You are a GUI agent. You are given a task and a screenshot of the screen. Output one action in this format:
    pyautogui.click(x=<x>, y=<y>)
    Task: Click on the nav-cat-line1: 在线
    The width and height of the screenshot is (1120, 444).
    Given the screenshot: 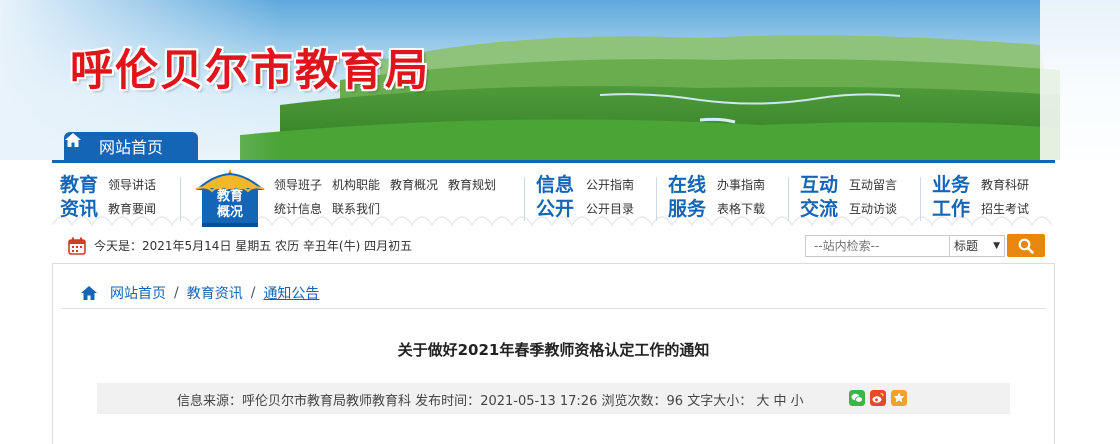 What is the action you would take?
    pyautogui.click(x=687, y=185)
    